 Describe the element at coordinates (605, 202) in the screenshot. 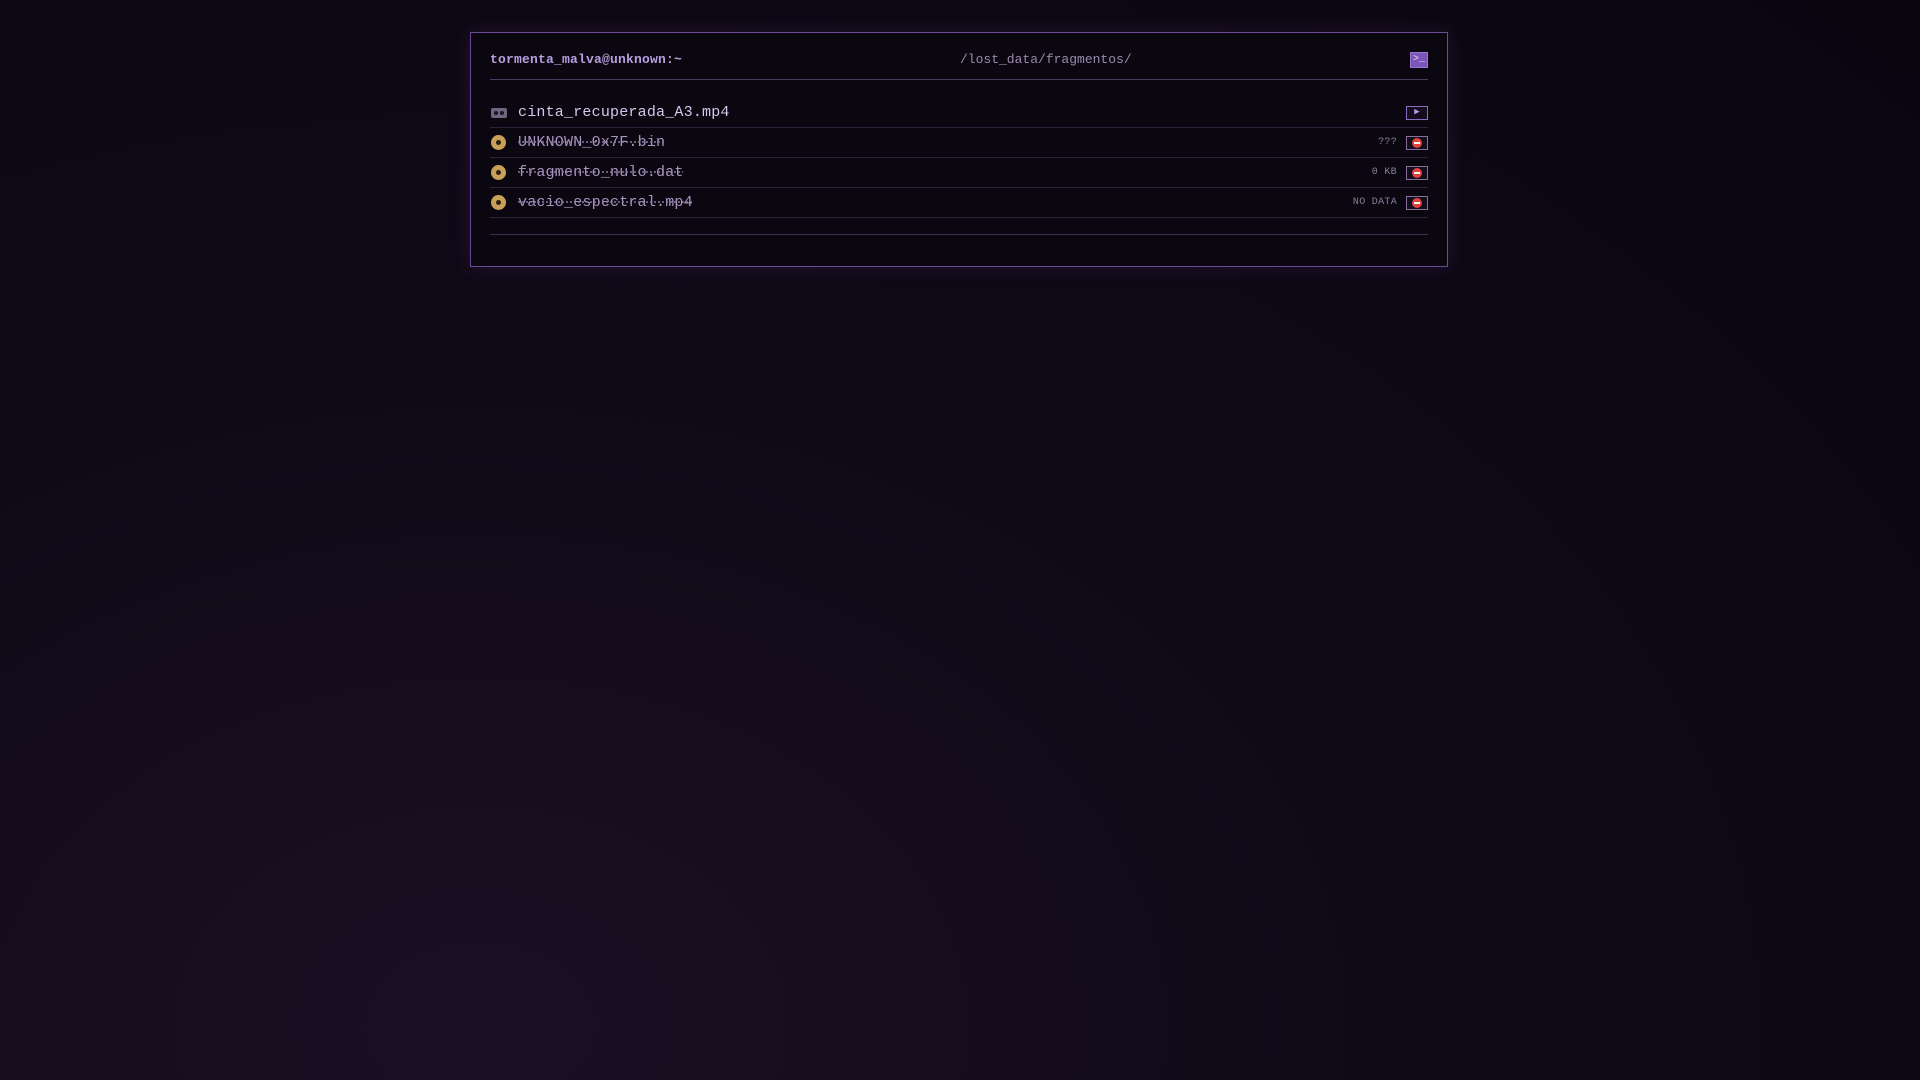

I see `file-name: vacio_espectral.mp4` at that location.